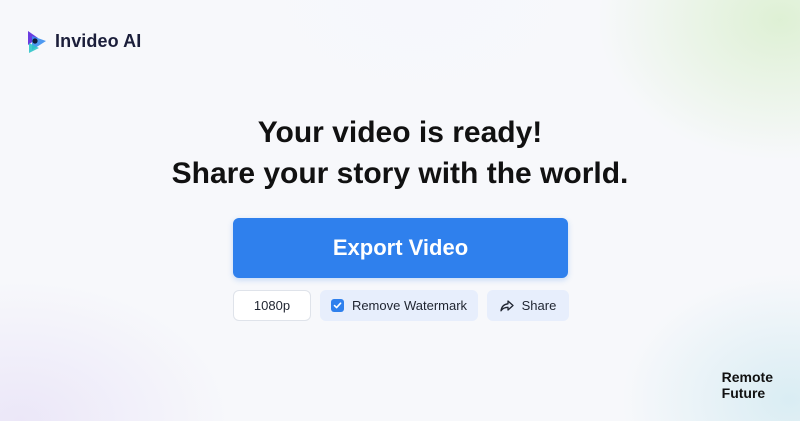 The height and width of the screenshot is (421, 800). What do you see at coordinates (98, 40) in the screenshot?
I see `logo-text: Invideo AI` at bounding box center [98, 40].